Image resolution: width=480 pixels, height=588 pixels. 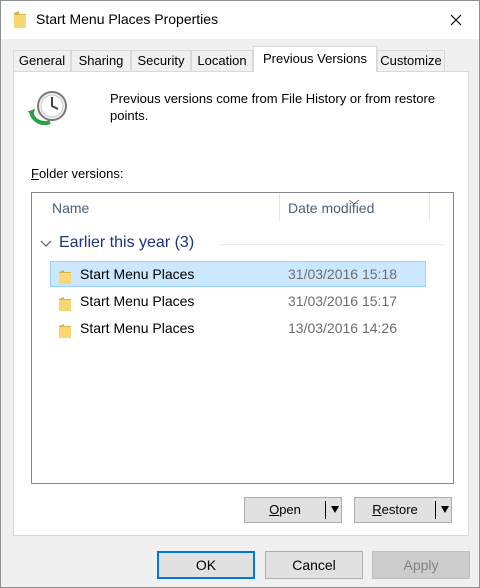 I want to click on version-row: Start Menu Places 31/03/2016 15:17, so click(x=238, y=301).